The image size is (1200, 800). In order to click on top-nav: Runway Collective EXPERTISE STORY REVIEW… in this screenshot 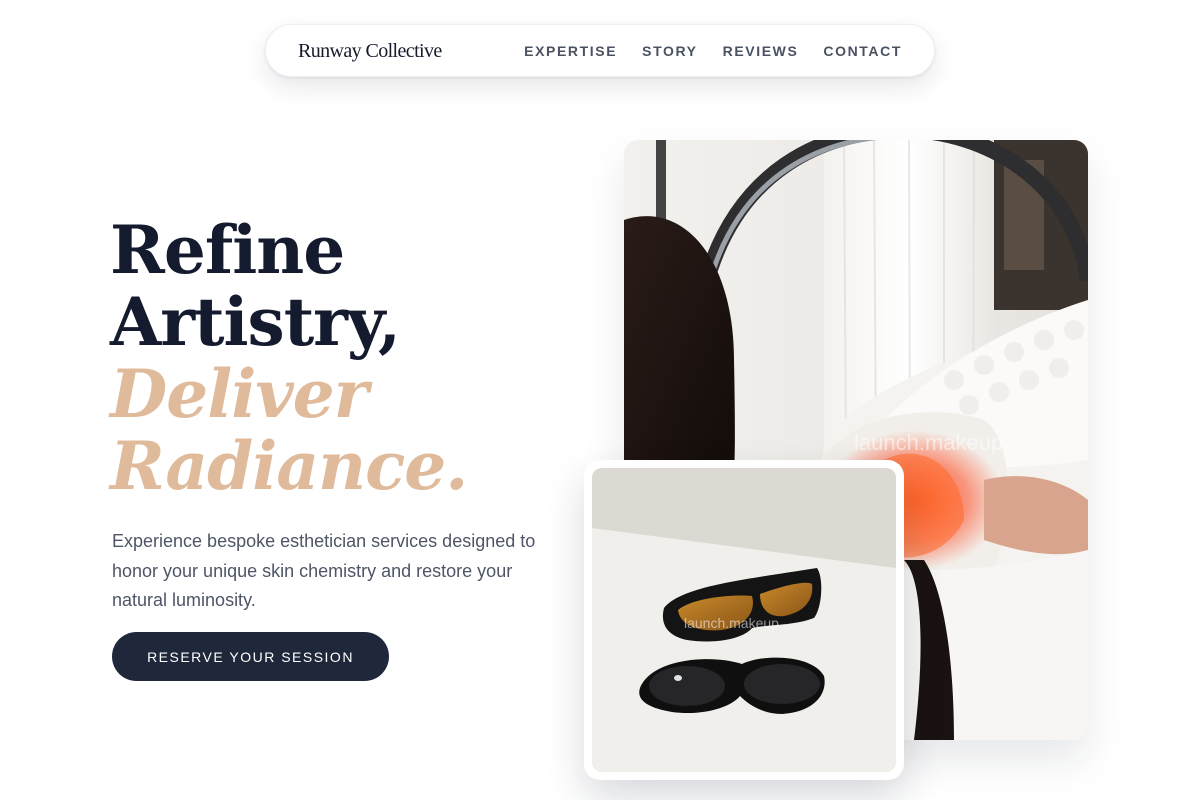, I will do `click(600, 50)`.